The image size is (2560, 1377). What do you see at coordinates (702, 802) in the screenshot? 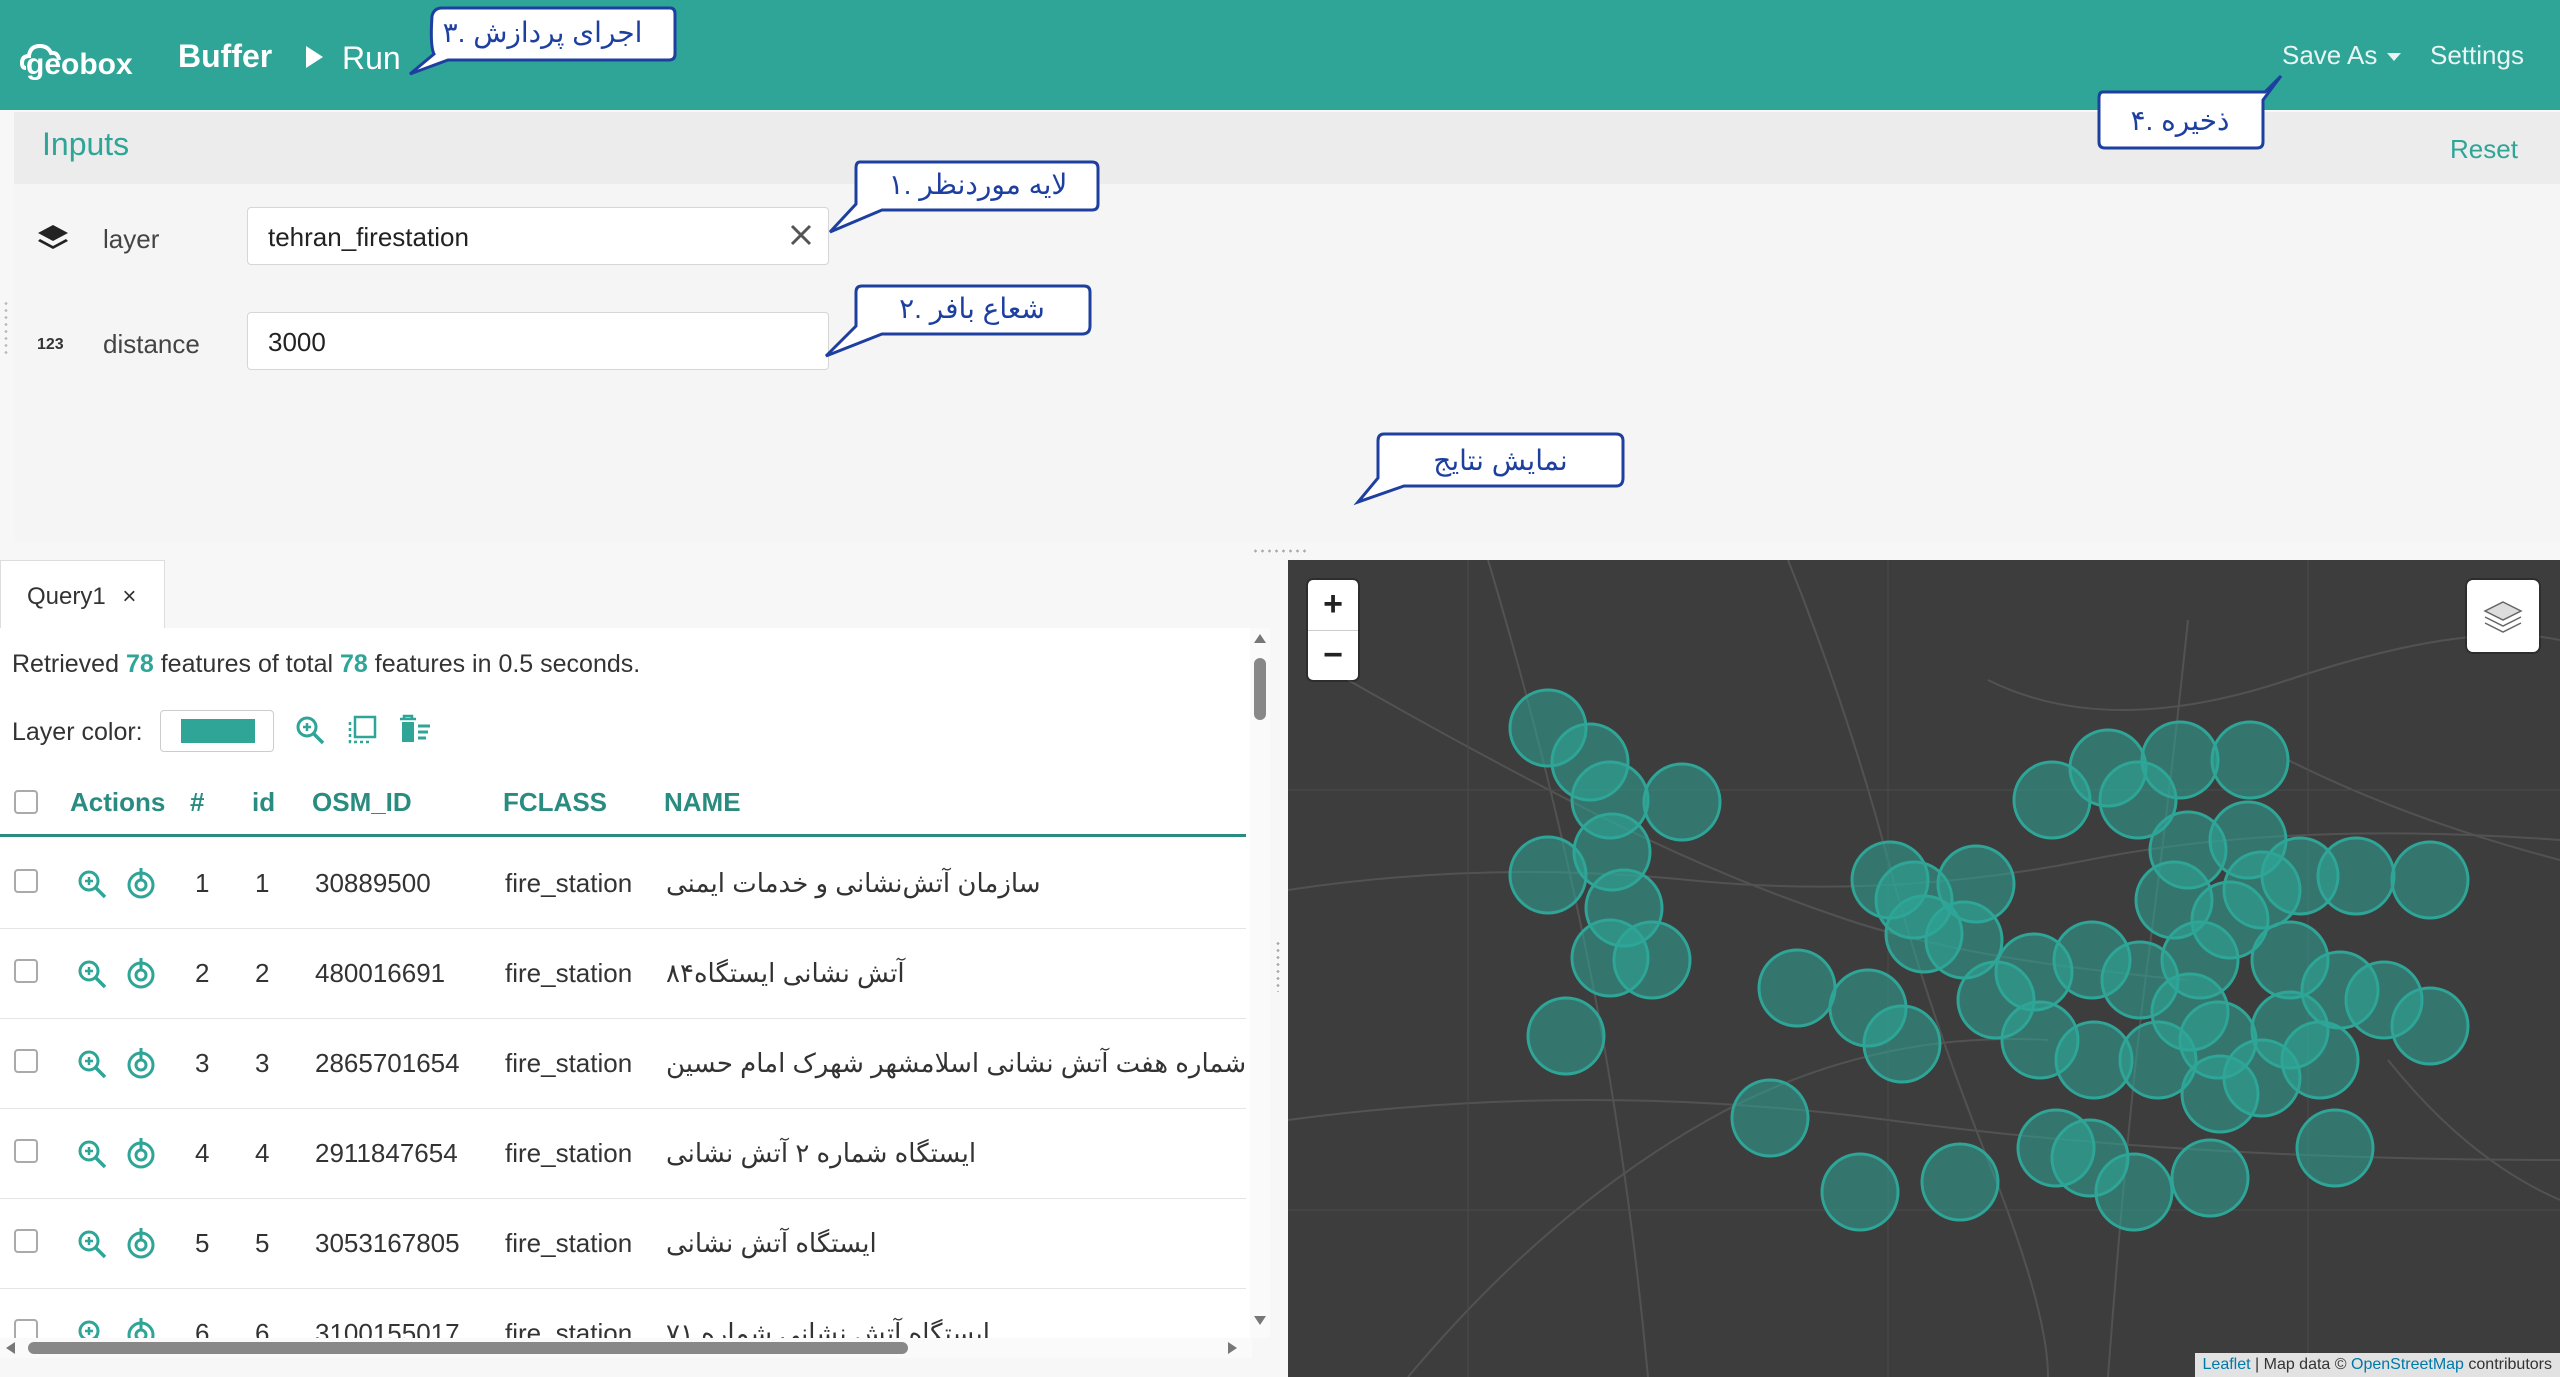
I see `col-name: NAME` at bounding box center [702, 802].